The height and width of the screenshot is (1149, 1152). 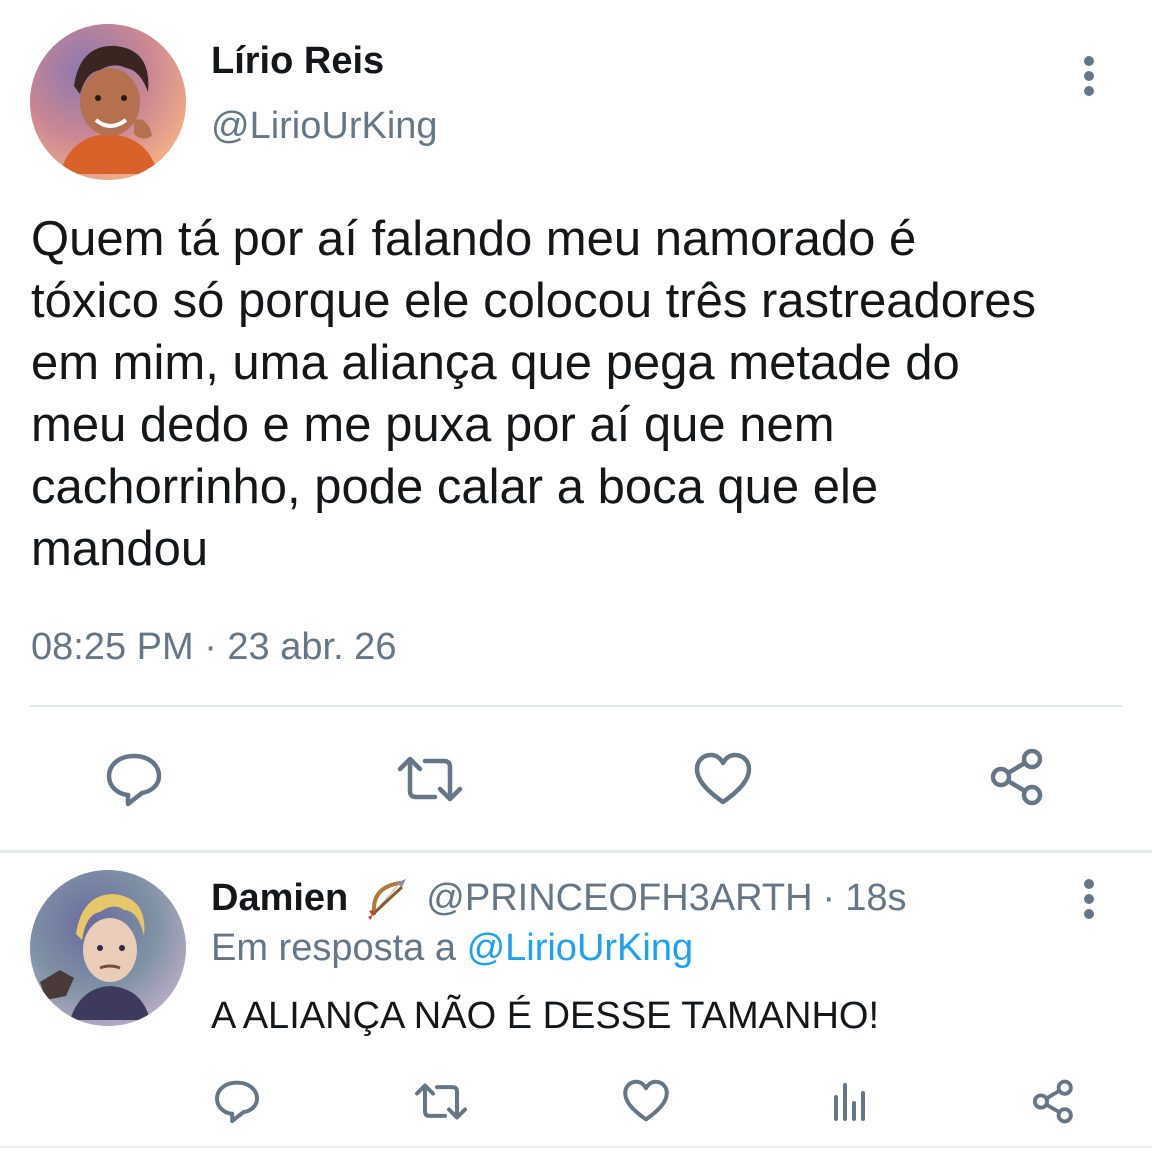 I want to click on reply-retweet-button, so click(x=441, y=1101).